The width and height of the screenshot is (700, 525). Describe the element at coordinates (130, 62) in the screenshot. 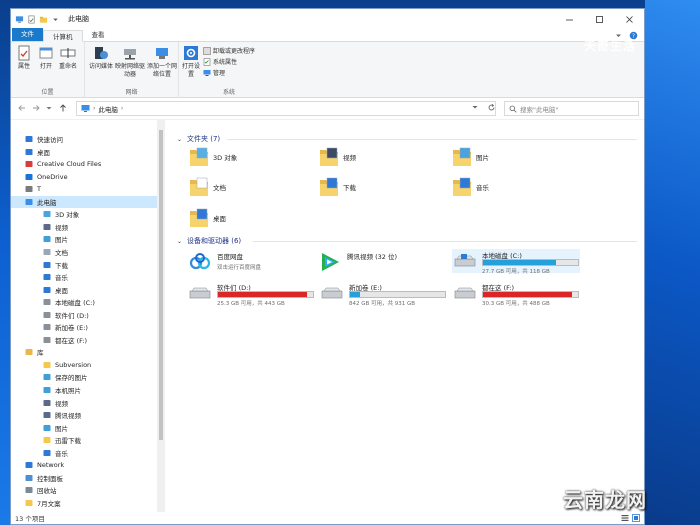

I see `map-network-drive-button: 映射网络驱动器` at that location.